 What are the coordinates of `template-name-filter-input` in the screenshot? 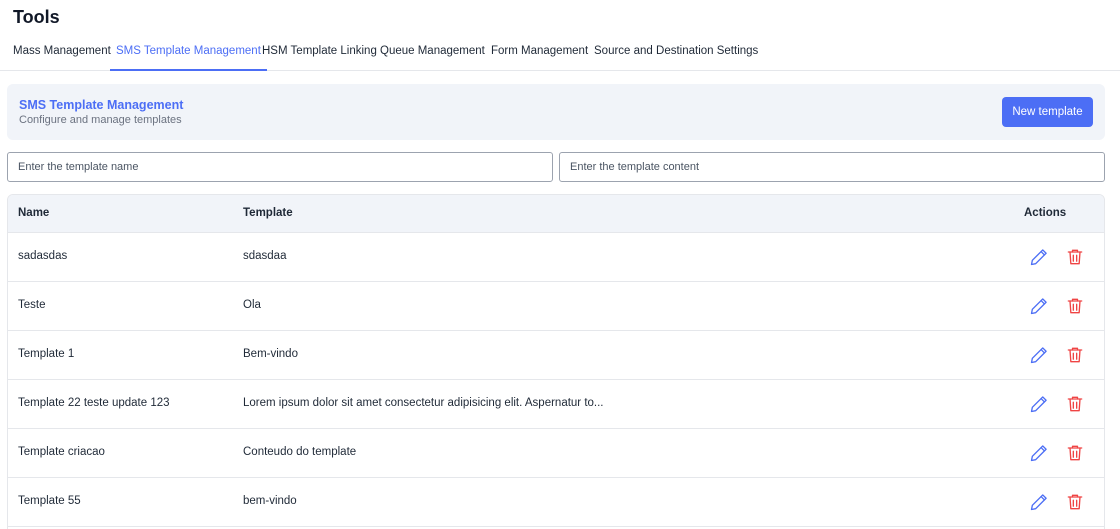 It's located at (280, 167).